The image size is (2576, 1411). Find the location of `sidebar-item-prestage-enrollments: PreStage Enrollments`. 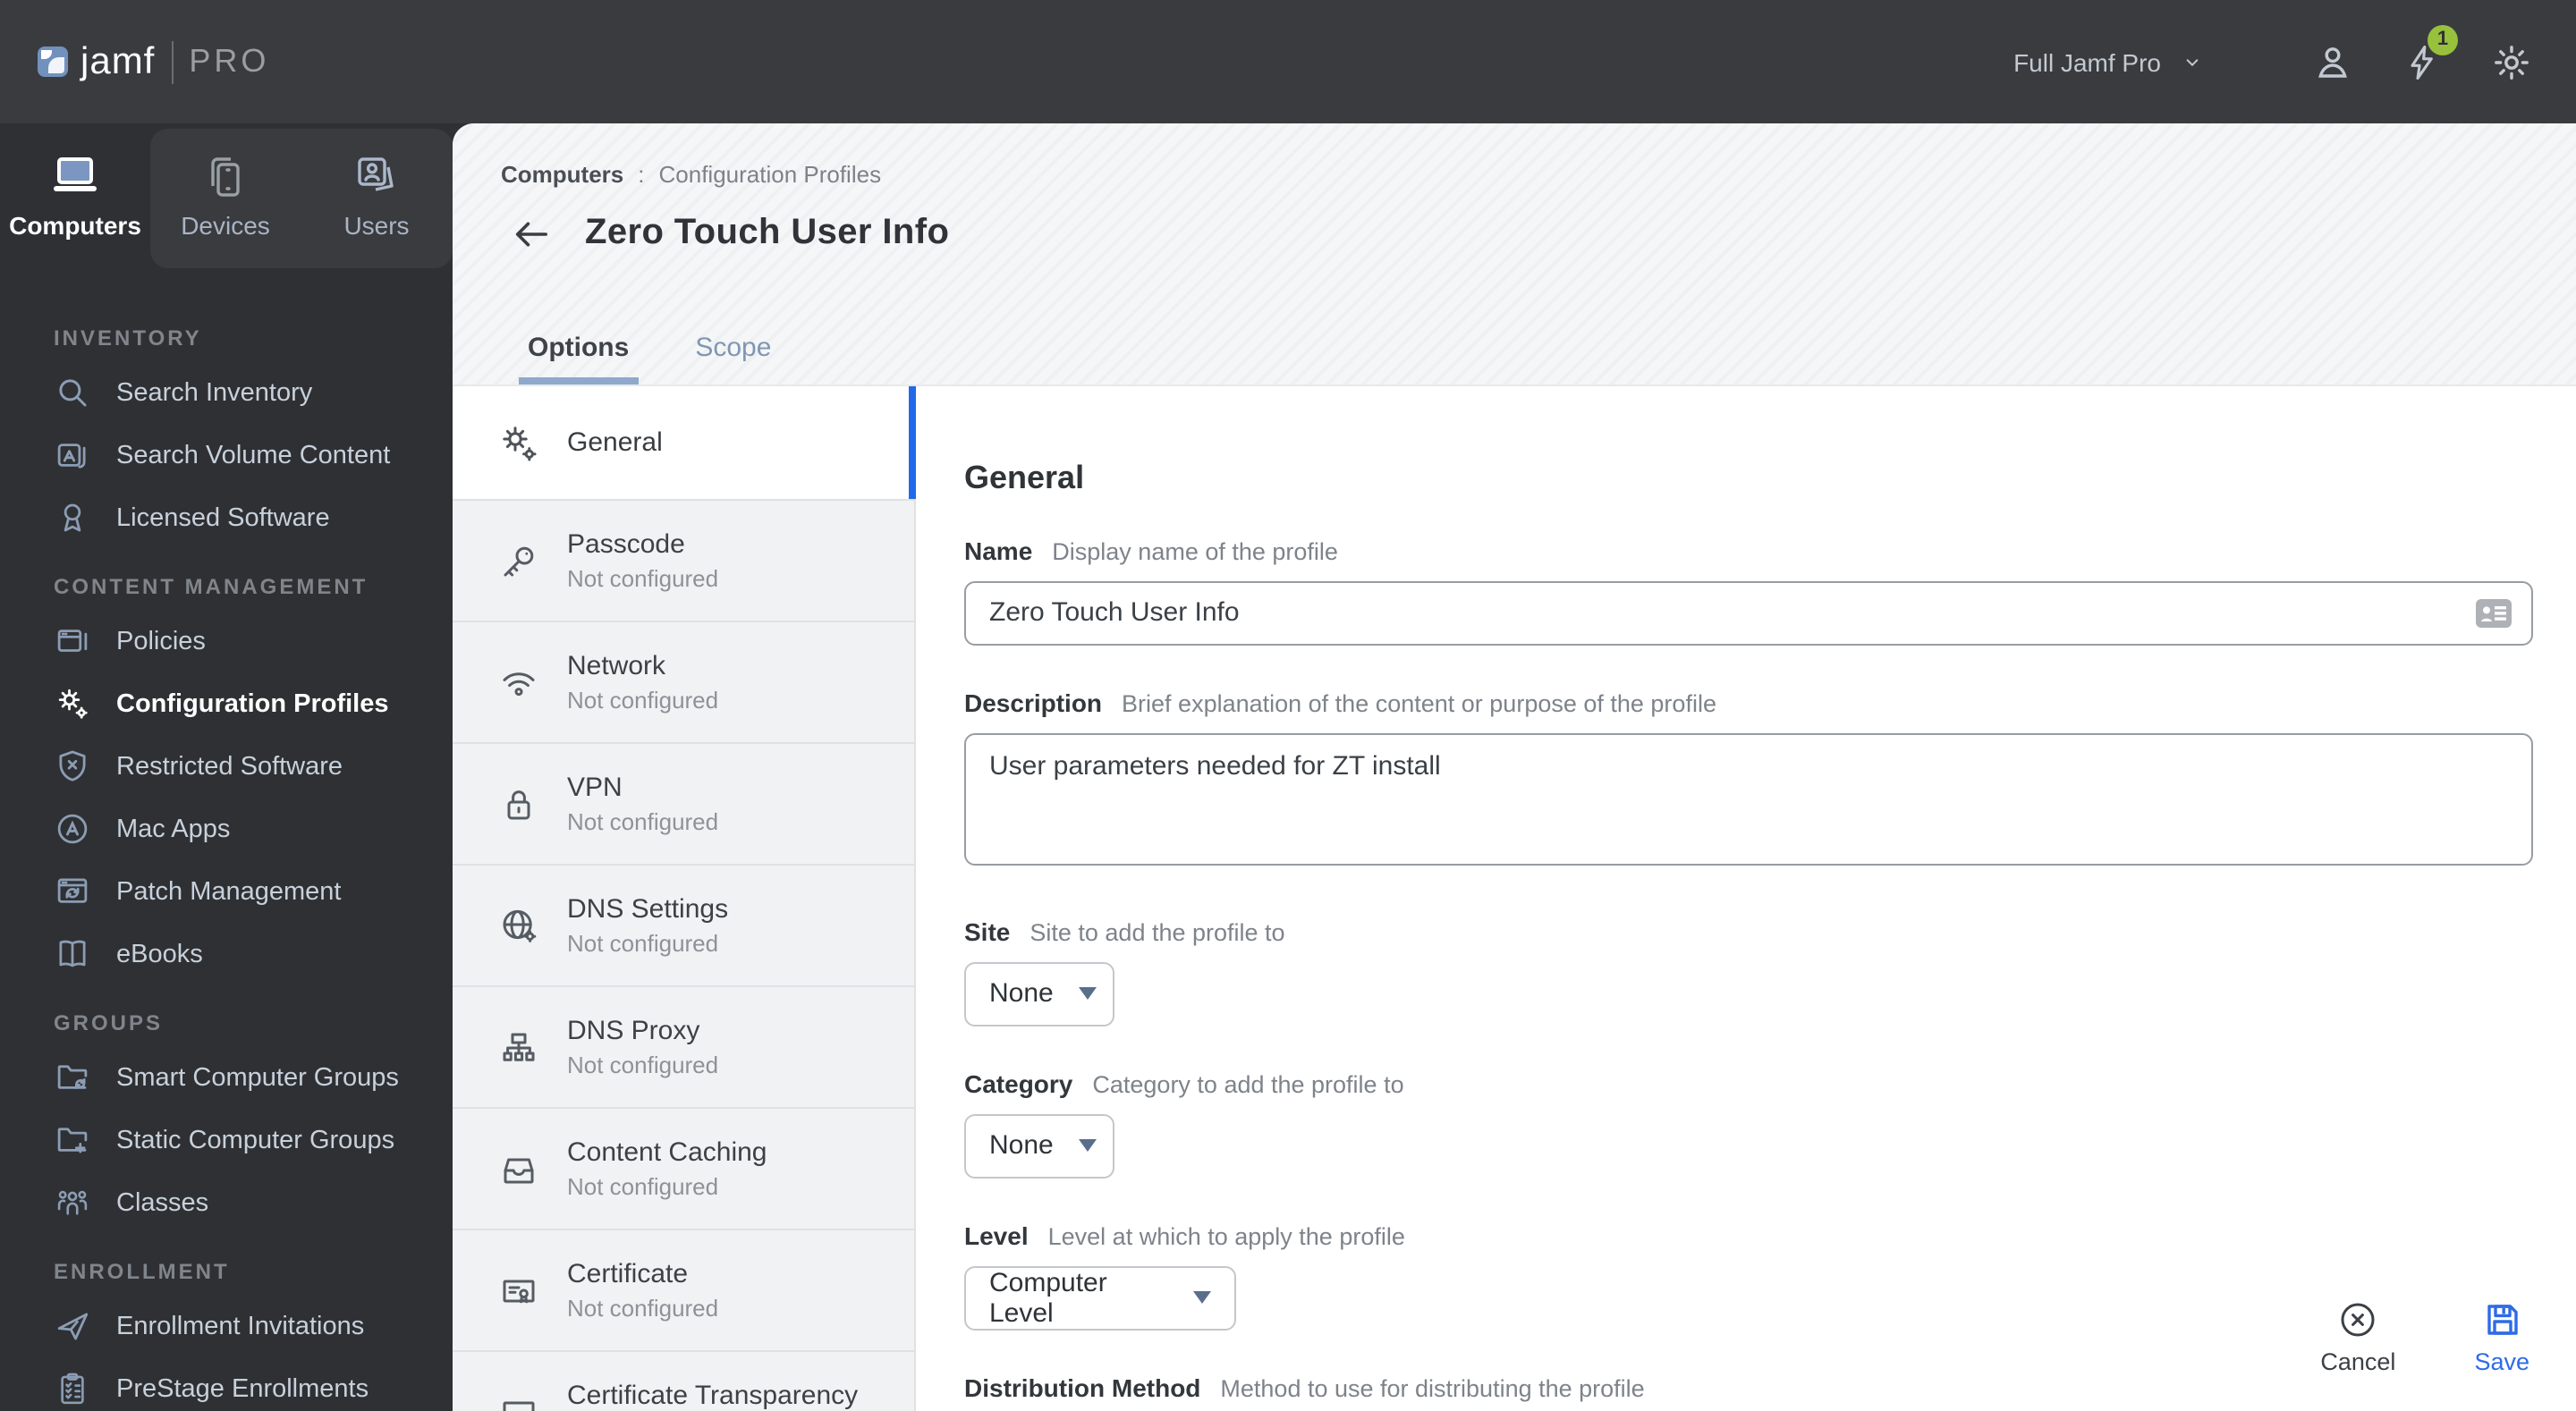

sidebar-item-prestage-enrollments: PreStage Enrollments is located at coordinates (226, 1384).